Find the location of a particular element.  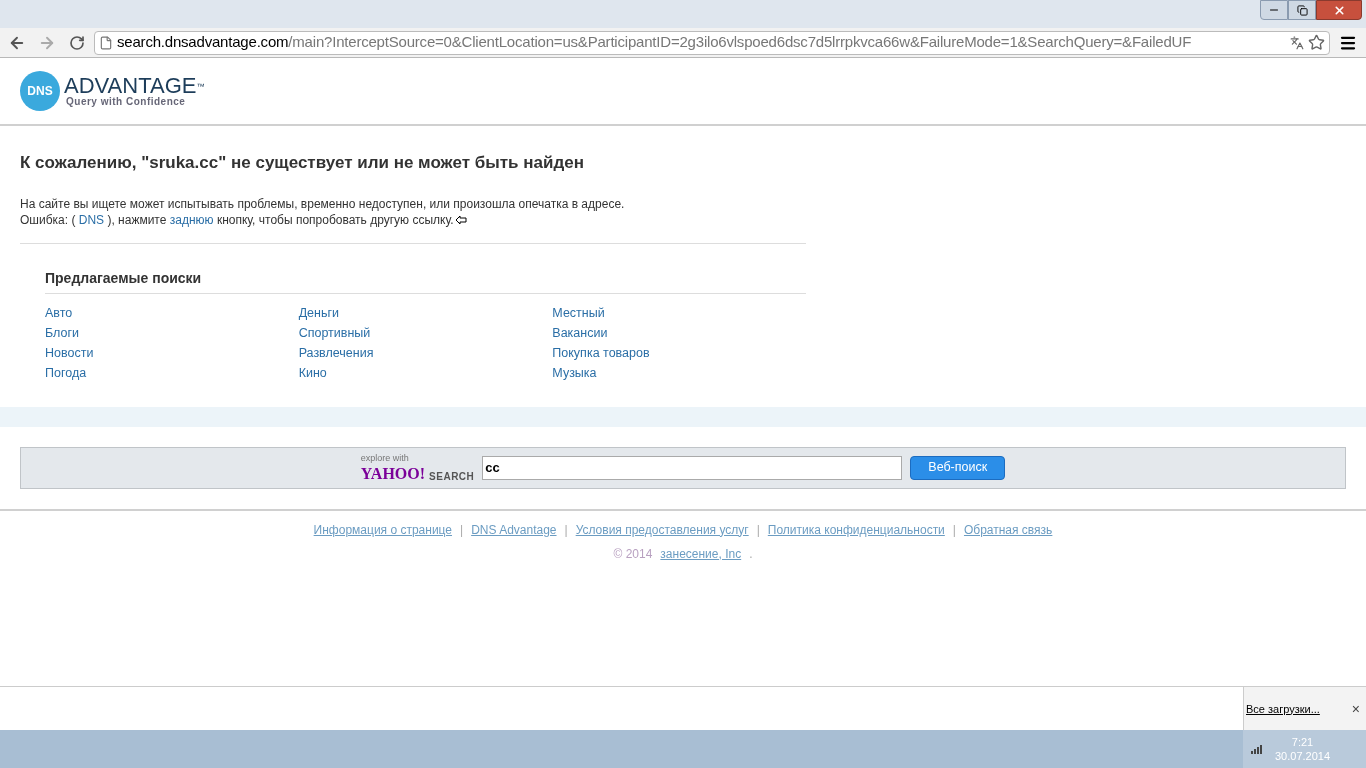

footer-link: Обратная связь is located at coordinates (1008, 529).